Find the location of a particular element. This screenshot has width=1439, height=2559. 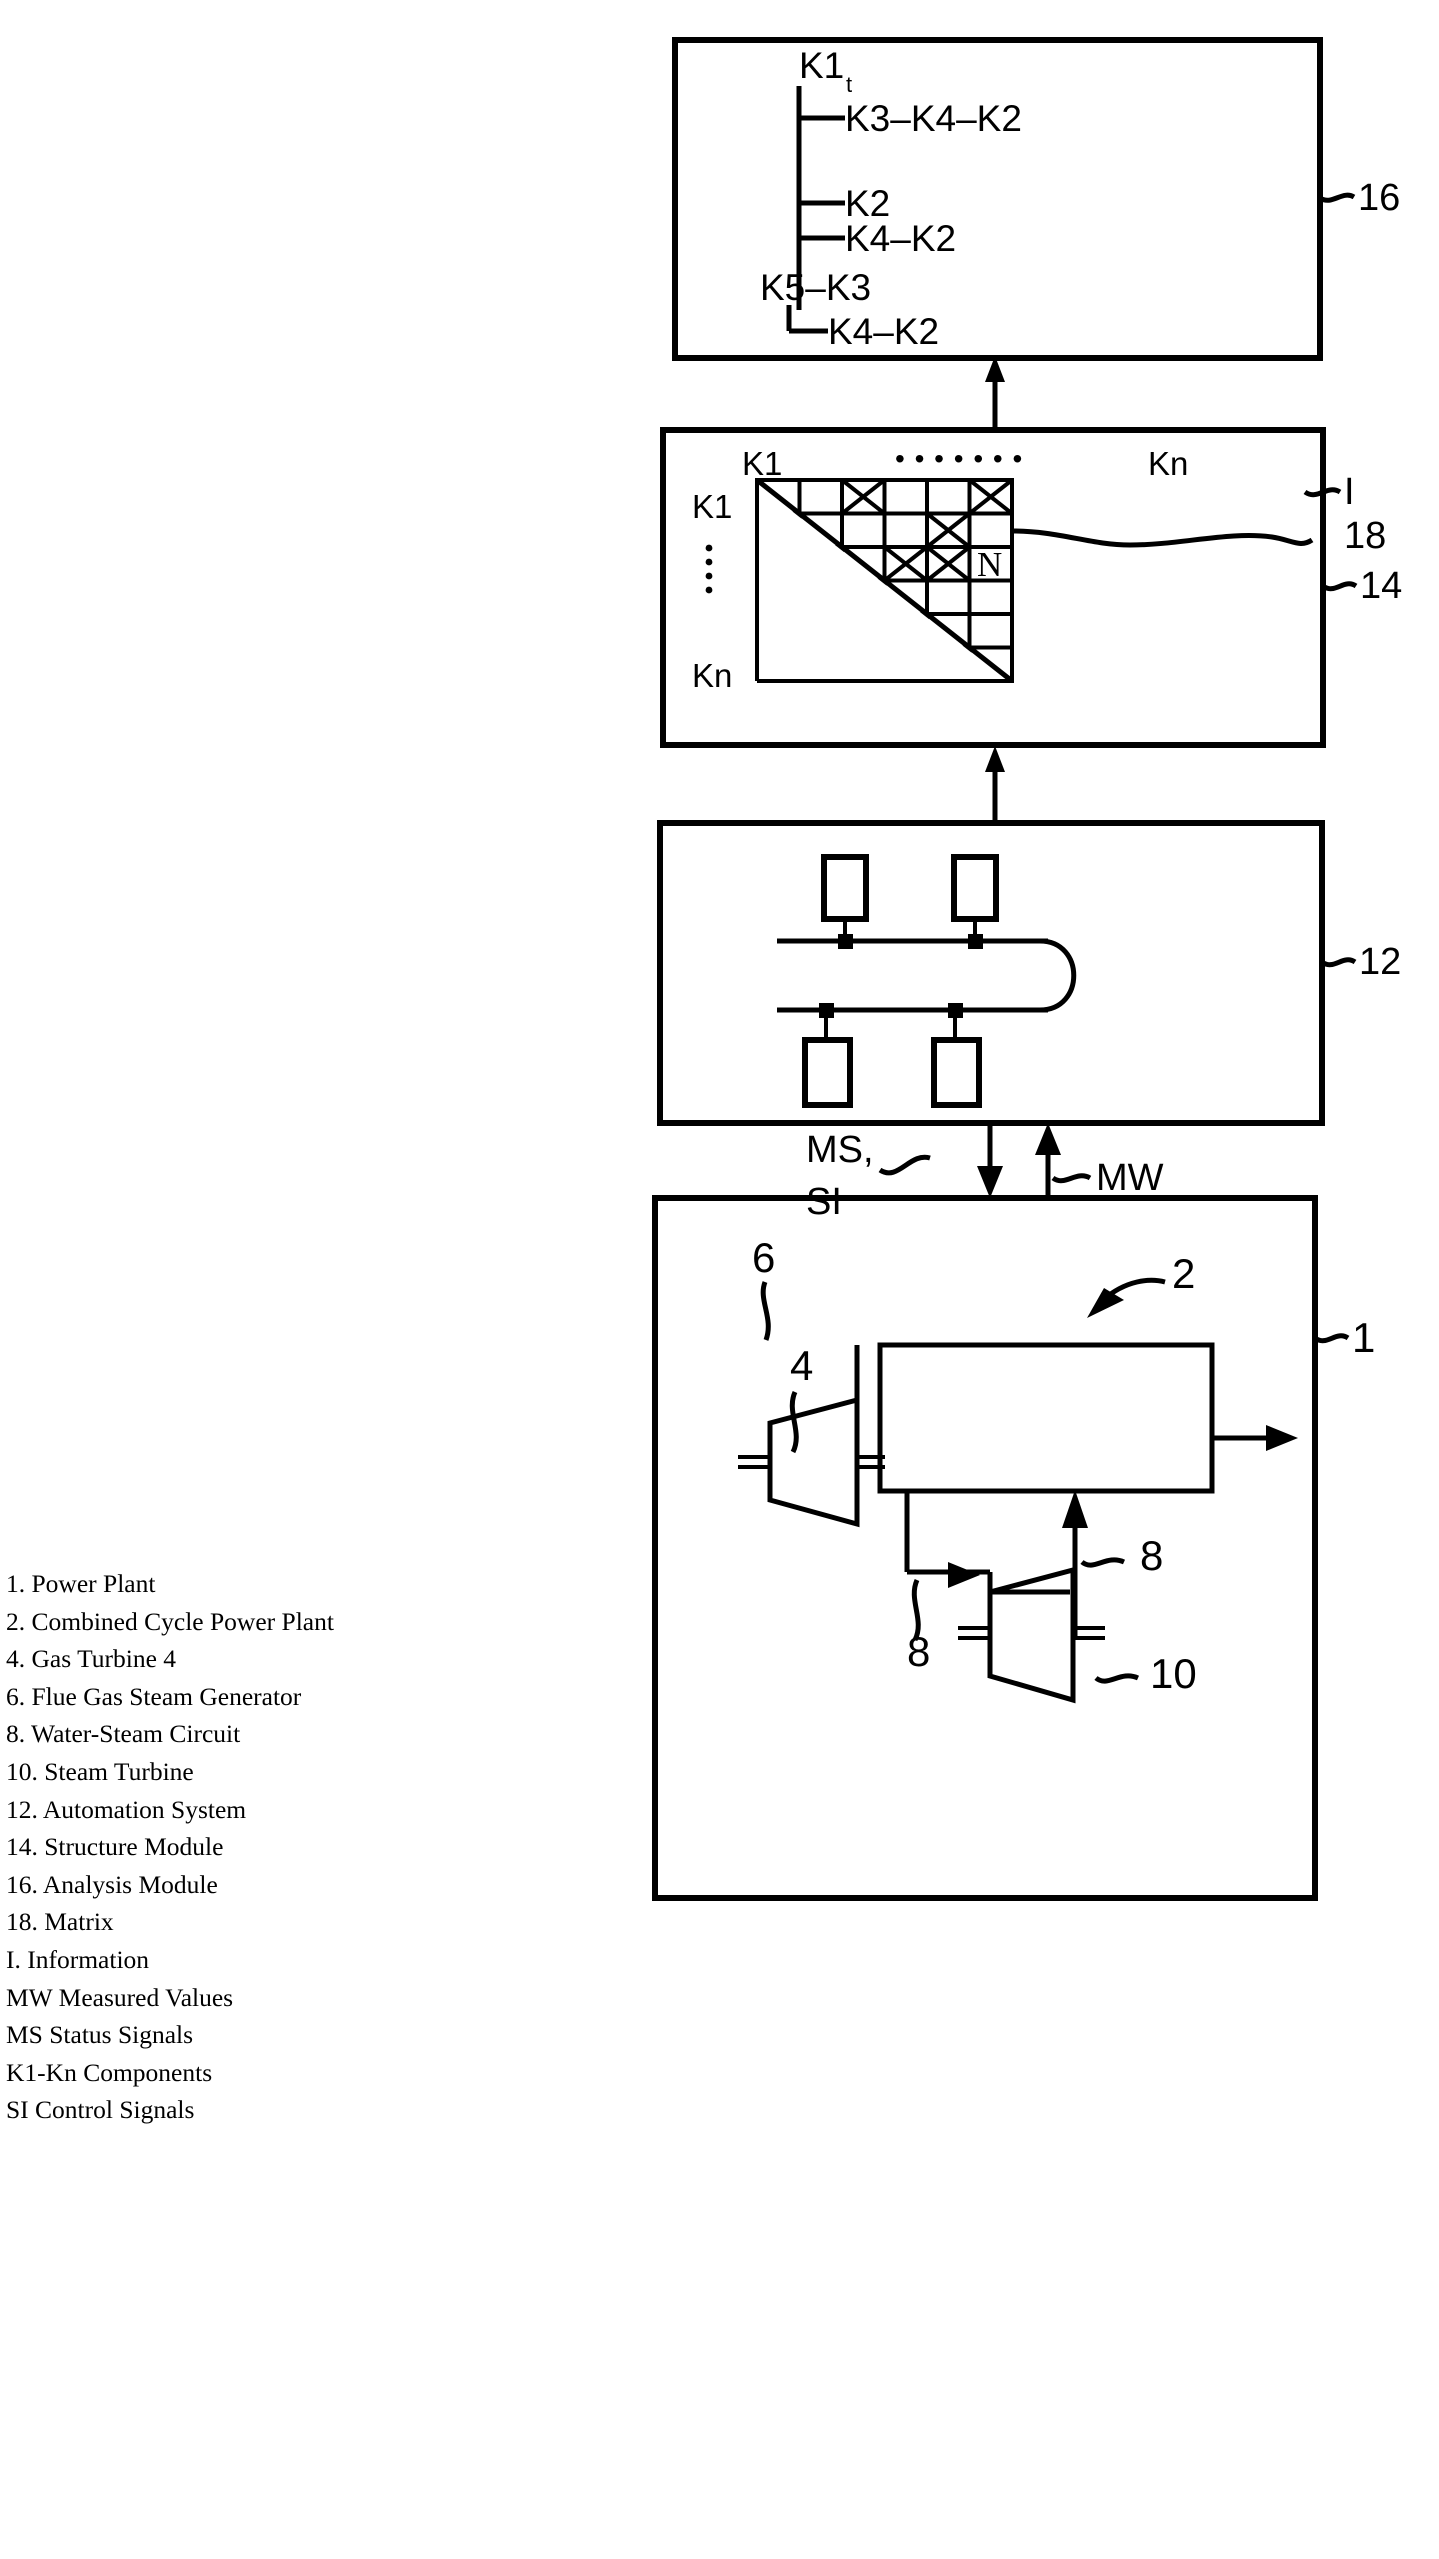

ref-label-6: 6 is located at coordinates (763, 1257).